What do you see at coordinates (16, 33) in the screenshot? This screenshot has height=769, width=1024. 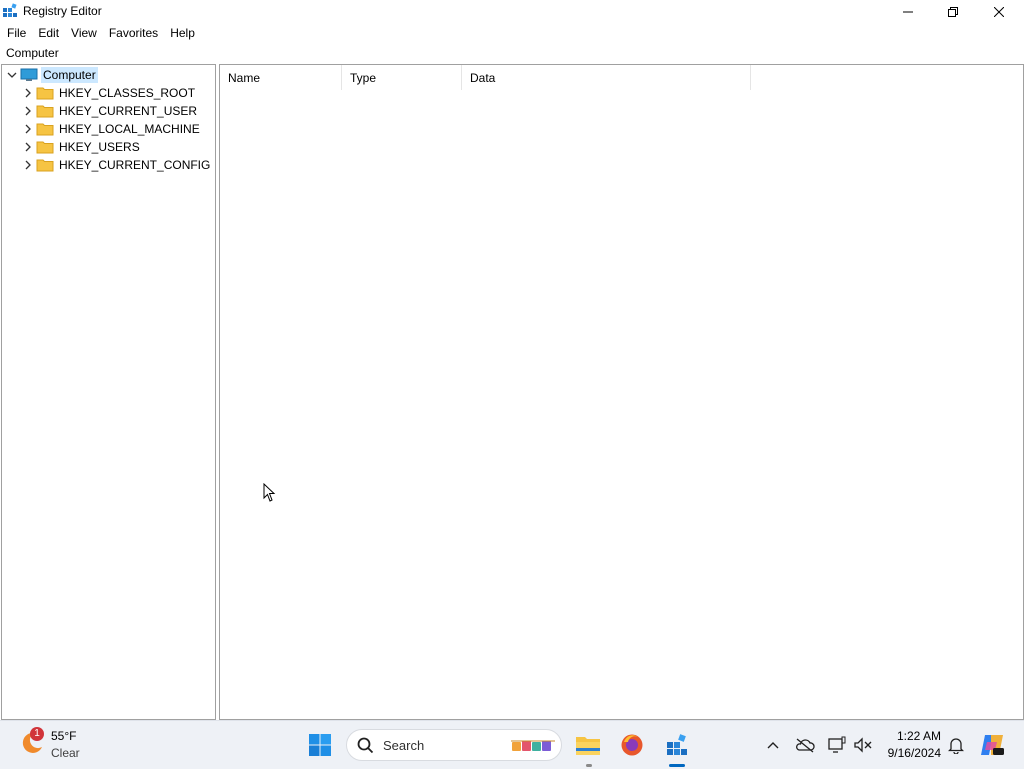 I see `menu-file: File` at bounding box center [16, 33].